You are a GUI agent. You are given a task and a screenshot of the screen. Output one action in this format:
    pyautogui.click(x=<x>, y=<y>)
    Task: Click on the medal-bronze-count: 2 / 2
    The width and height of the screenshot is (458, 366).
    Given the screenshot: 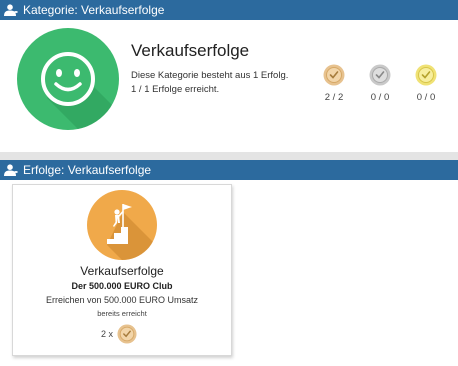 What is the action you would take?
    pyautogui.click(x=334, y=97)
    